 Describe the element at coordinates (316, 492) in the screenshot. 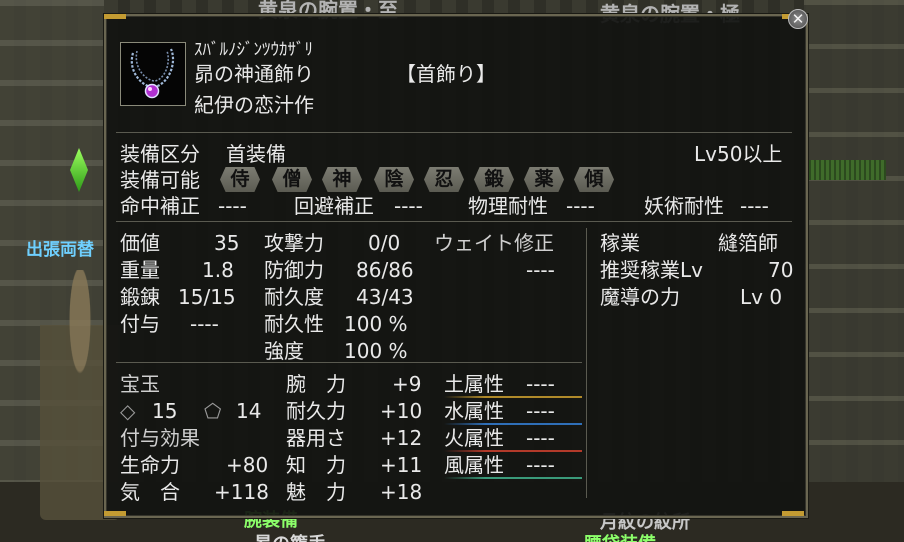

I see `attribute-label: 魅 力` at that location.